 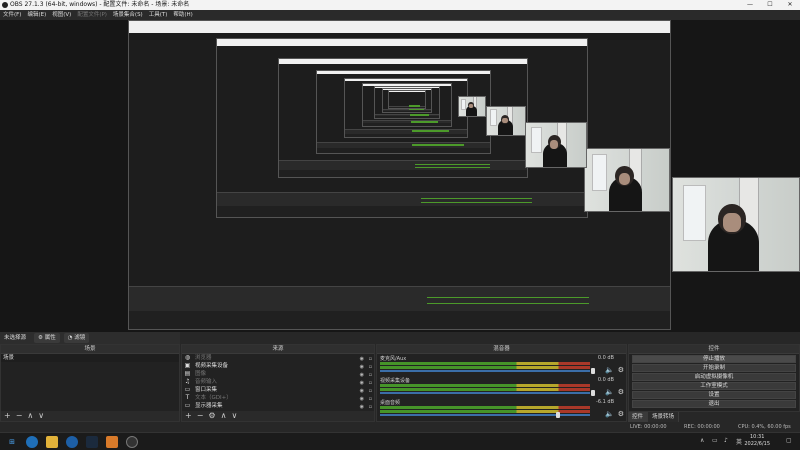 What do you see at coordinates (224, 416) in the screenshot?
I see `source-footer-button: ∧` at bounding box center [224, 416].